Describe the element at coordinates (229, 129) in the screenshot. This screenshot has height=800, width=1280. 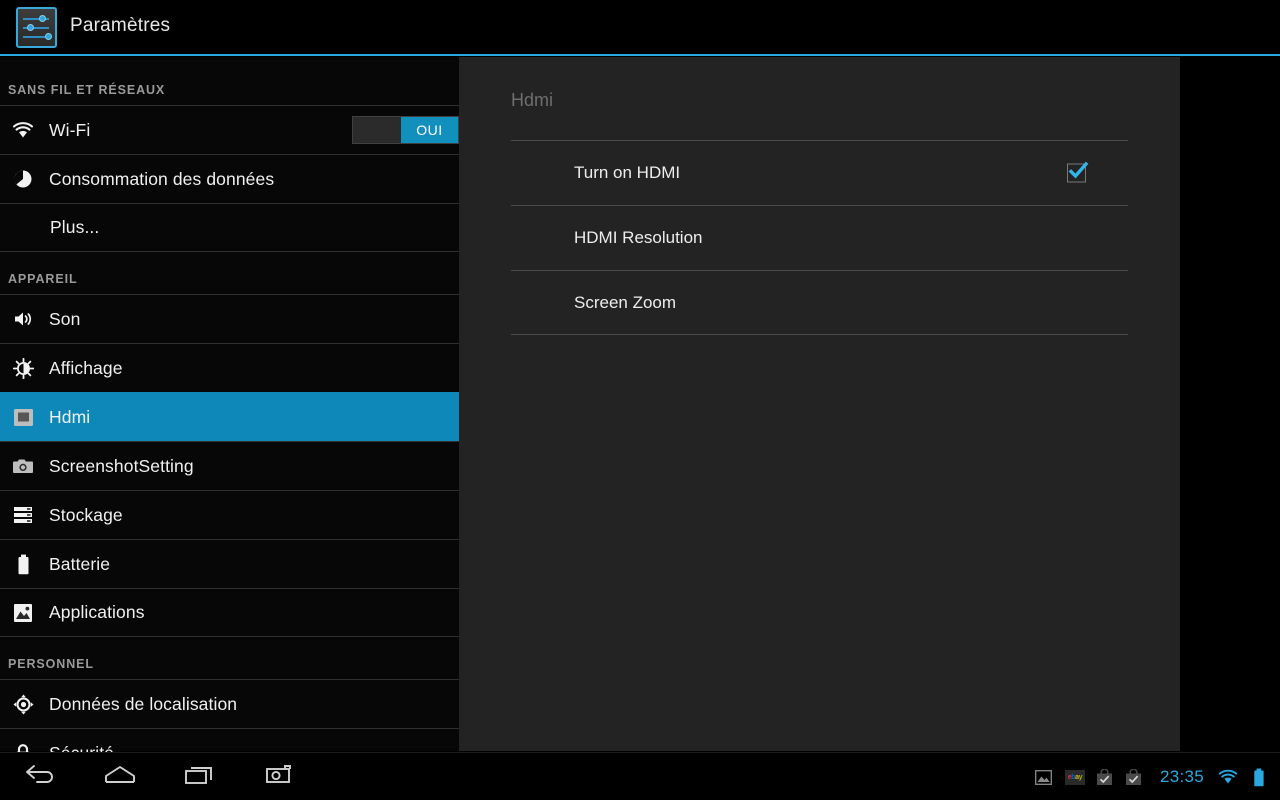
I see `sidebar-item-wifi: Wi-Fi OUI` at that location.